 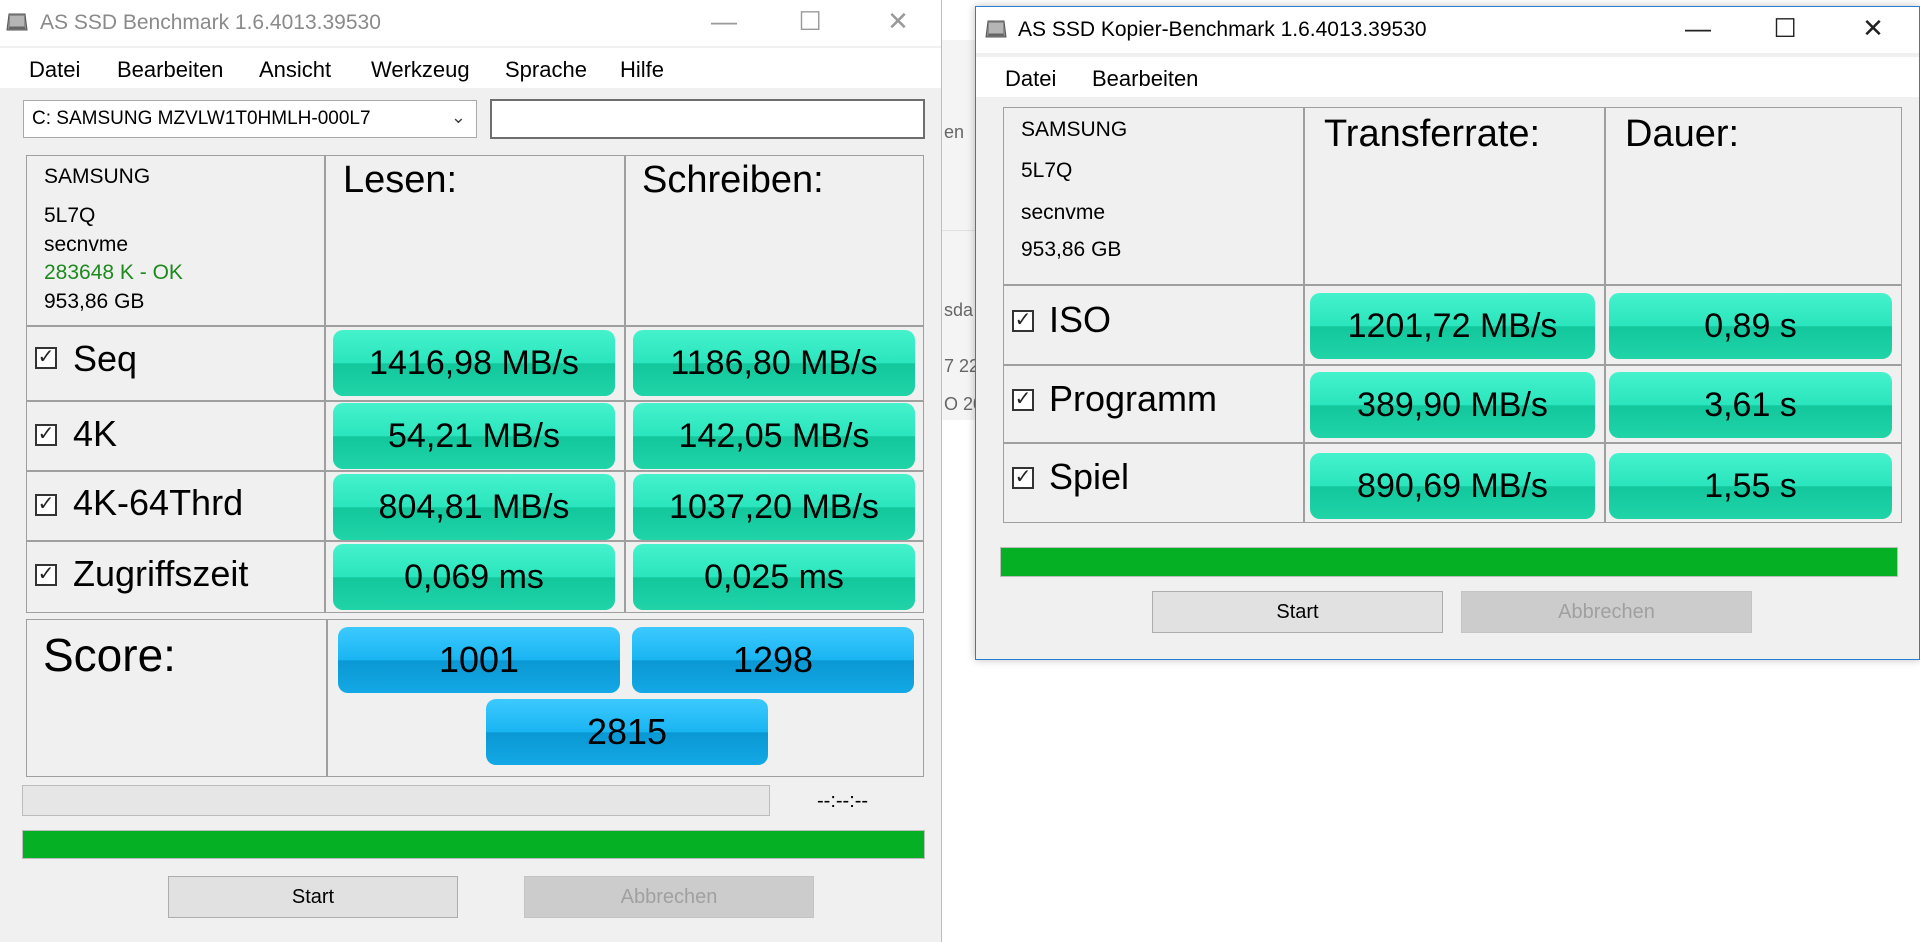 I want to click on rate-header: Transferrate:, so click(x=1432, y=134).